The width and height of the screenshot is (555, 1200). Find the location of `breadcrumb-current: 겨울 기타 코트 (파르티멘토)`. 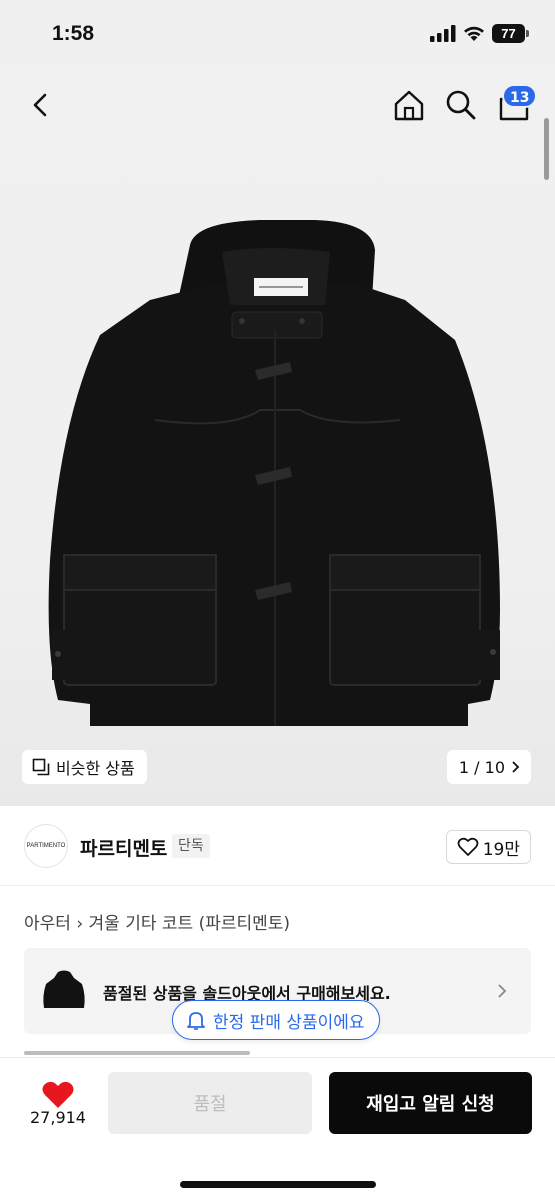

breadcrumb-current: 겨울 기타 코트 (파르티멘토) is located at coordinates (190, 924).